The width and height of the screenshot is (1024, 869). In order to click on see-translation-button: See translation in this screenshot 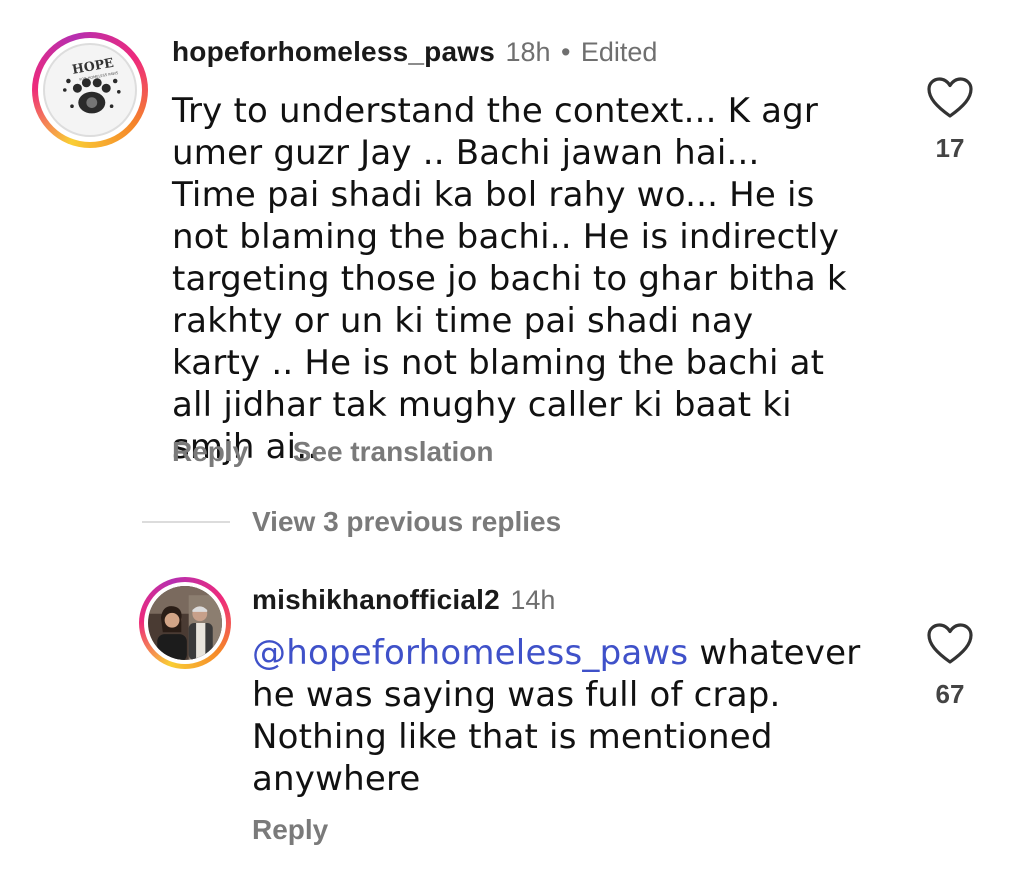, I will do `click(393, 451)`.